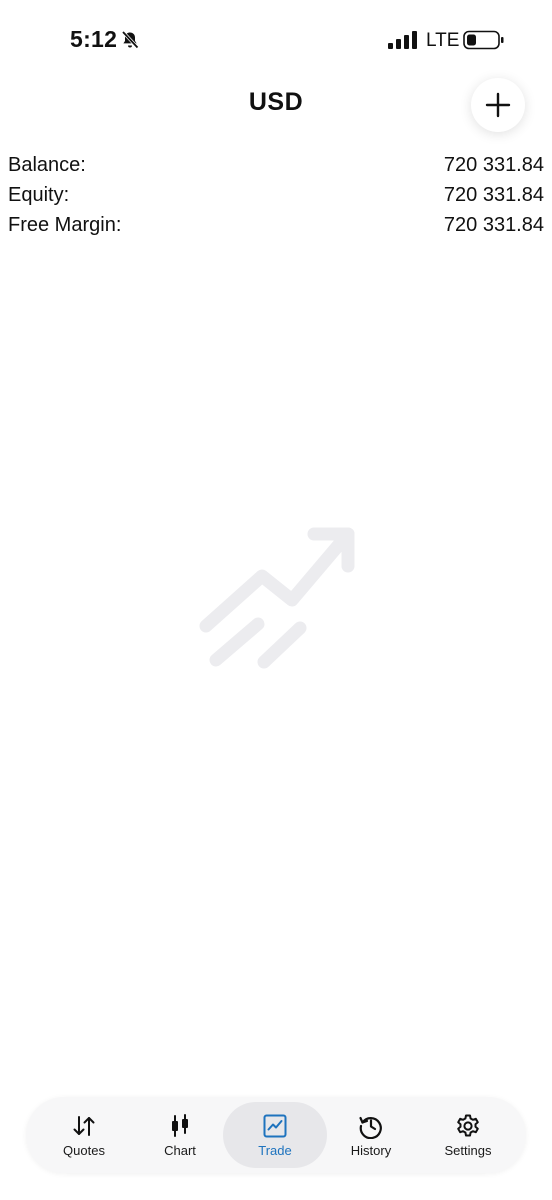  I want to click on equity-label: Equity:, so click(39, 194).